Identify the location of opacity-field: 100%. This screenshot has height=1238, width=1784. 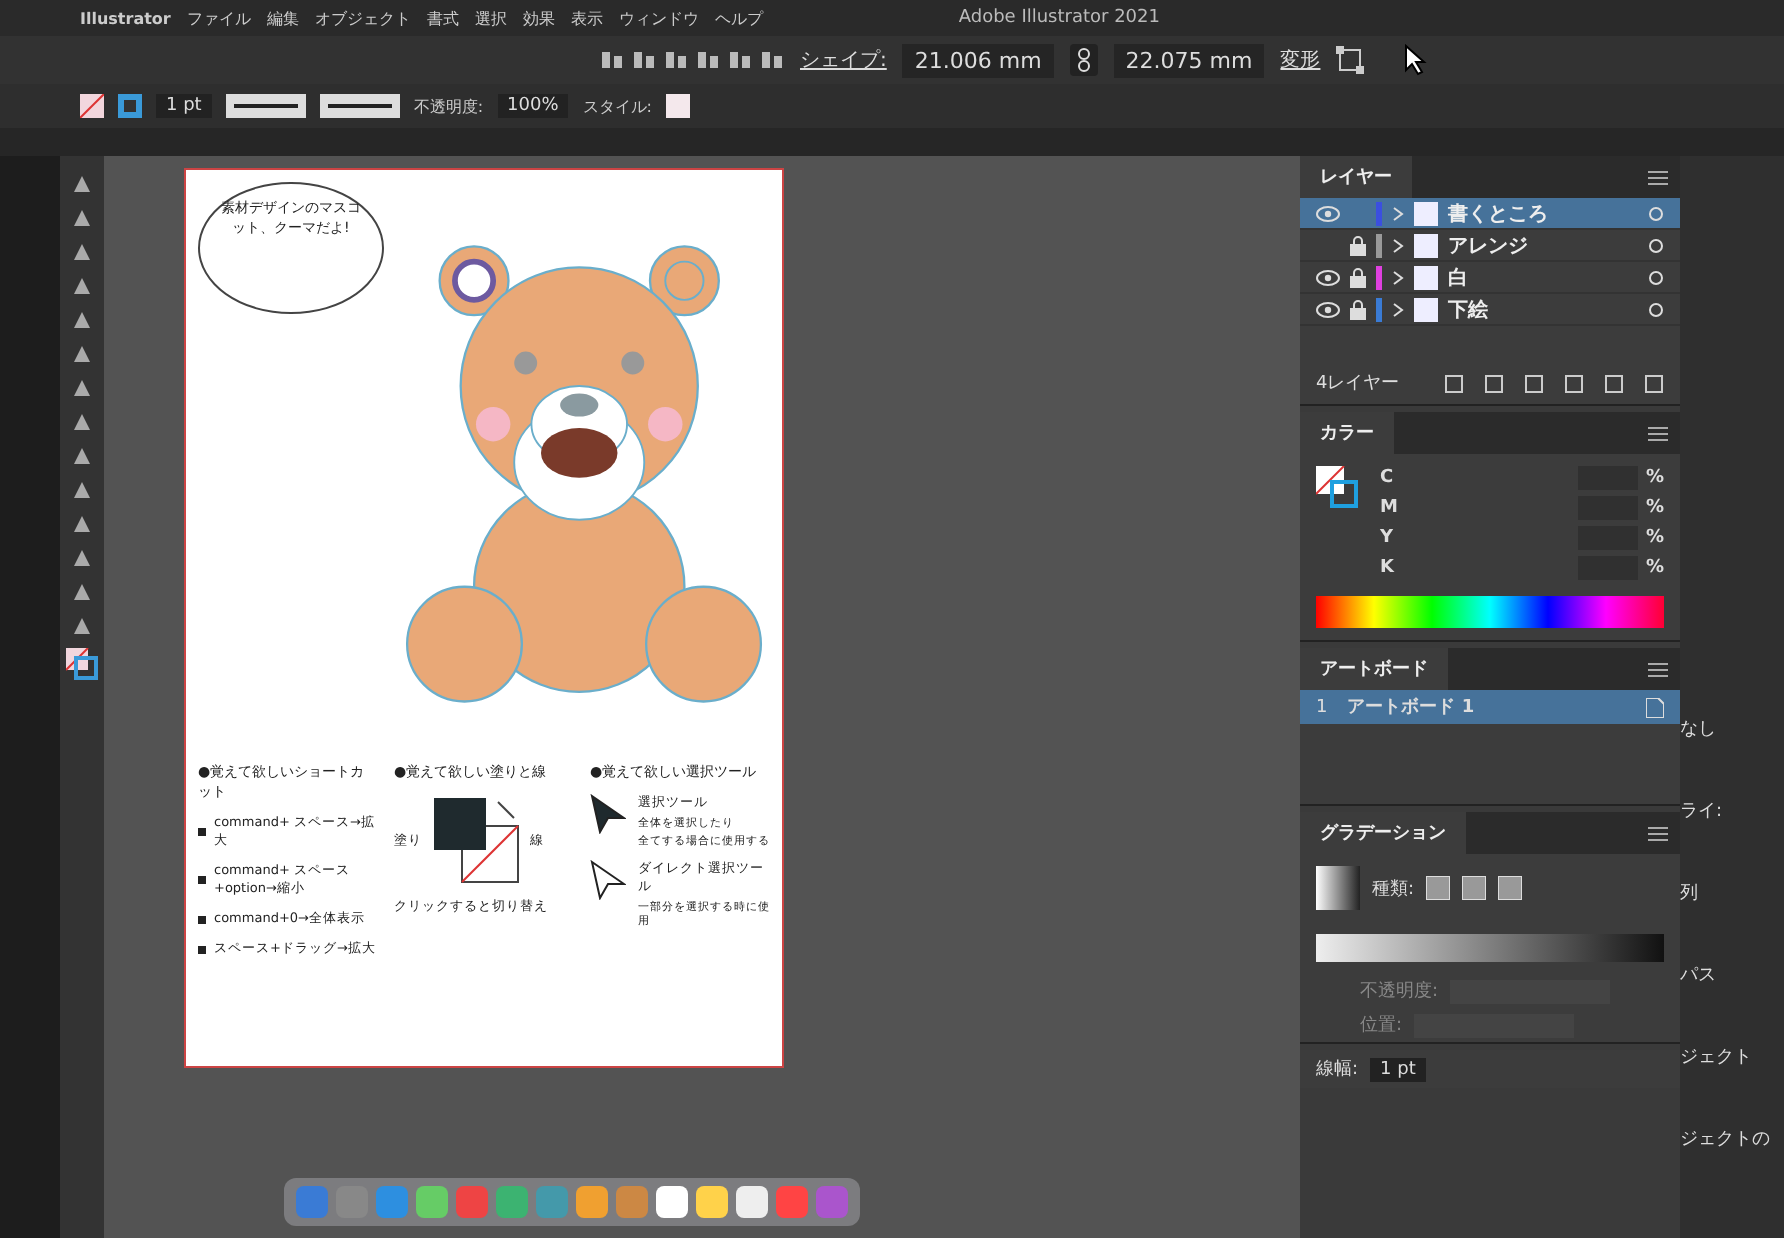
(533, 106).